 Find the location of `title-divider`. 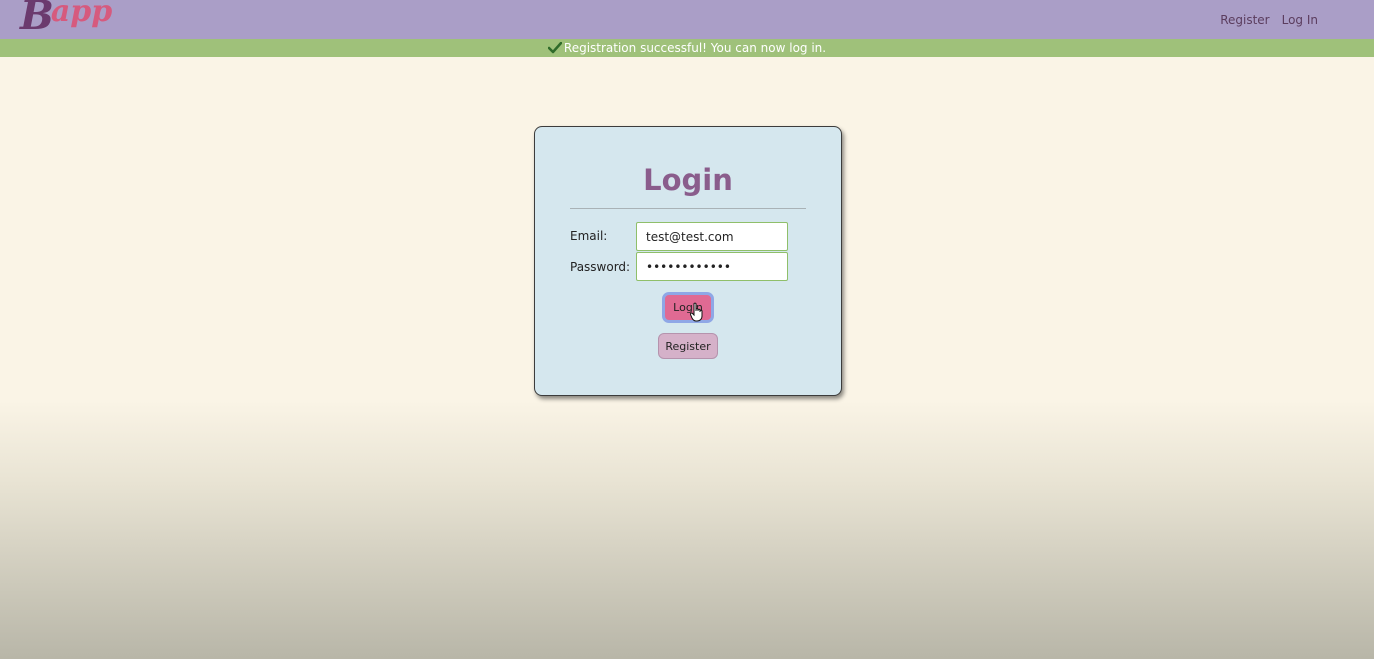

title-divider is located at coordinates (688, 208).